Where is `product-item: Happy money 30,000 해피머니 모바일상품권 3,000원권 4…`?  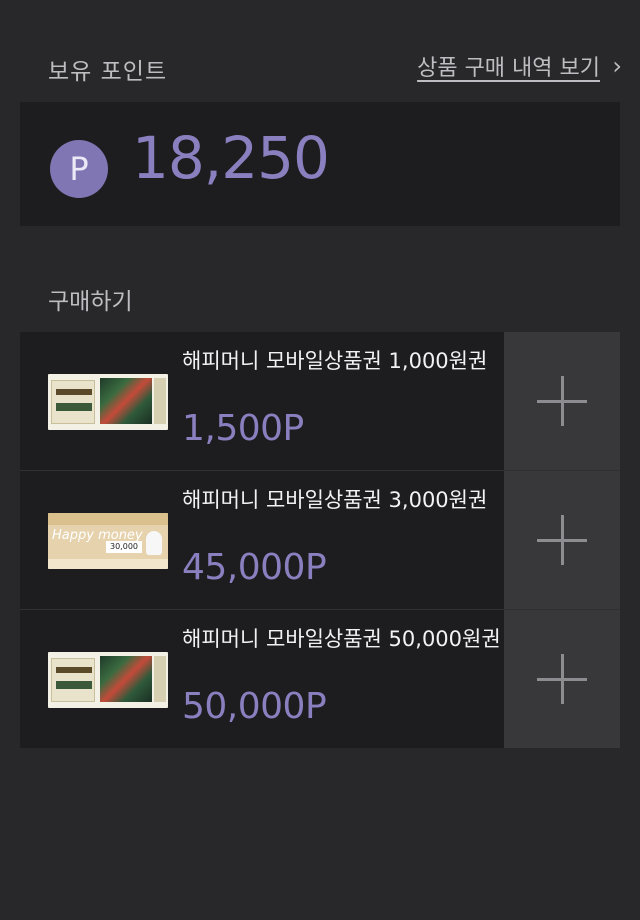
product-item: Happy money 30,000 해피머니 모바일상품권 3,000원권 4… is located at coordinates (320, 540).